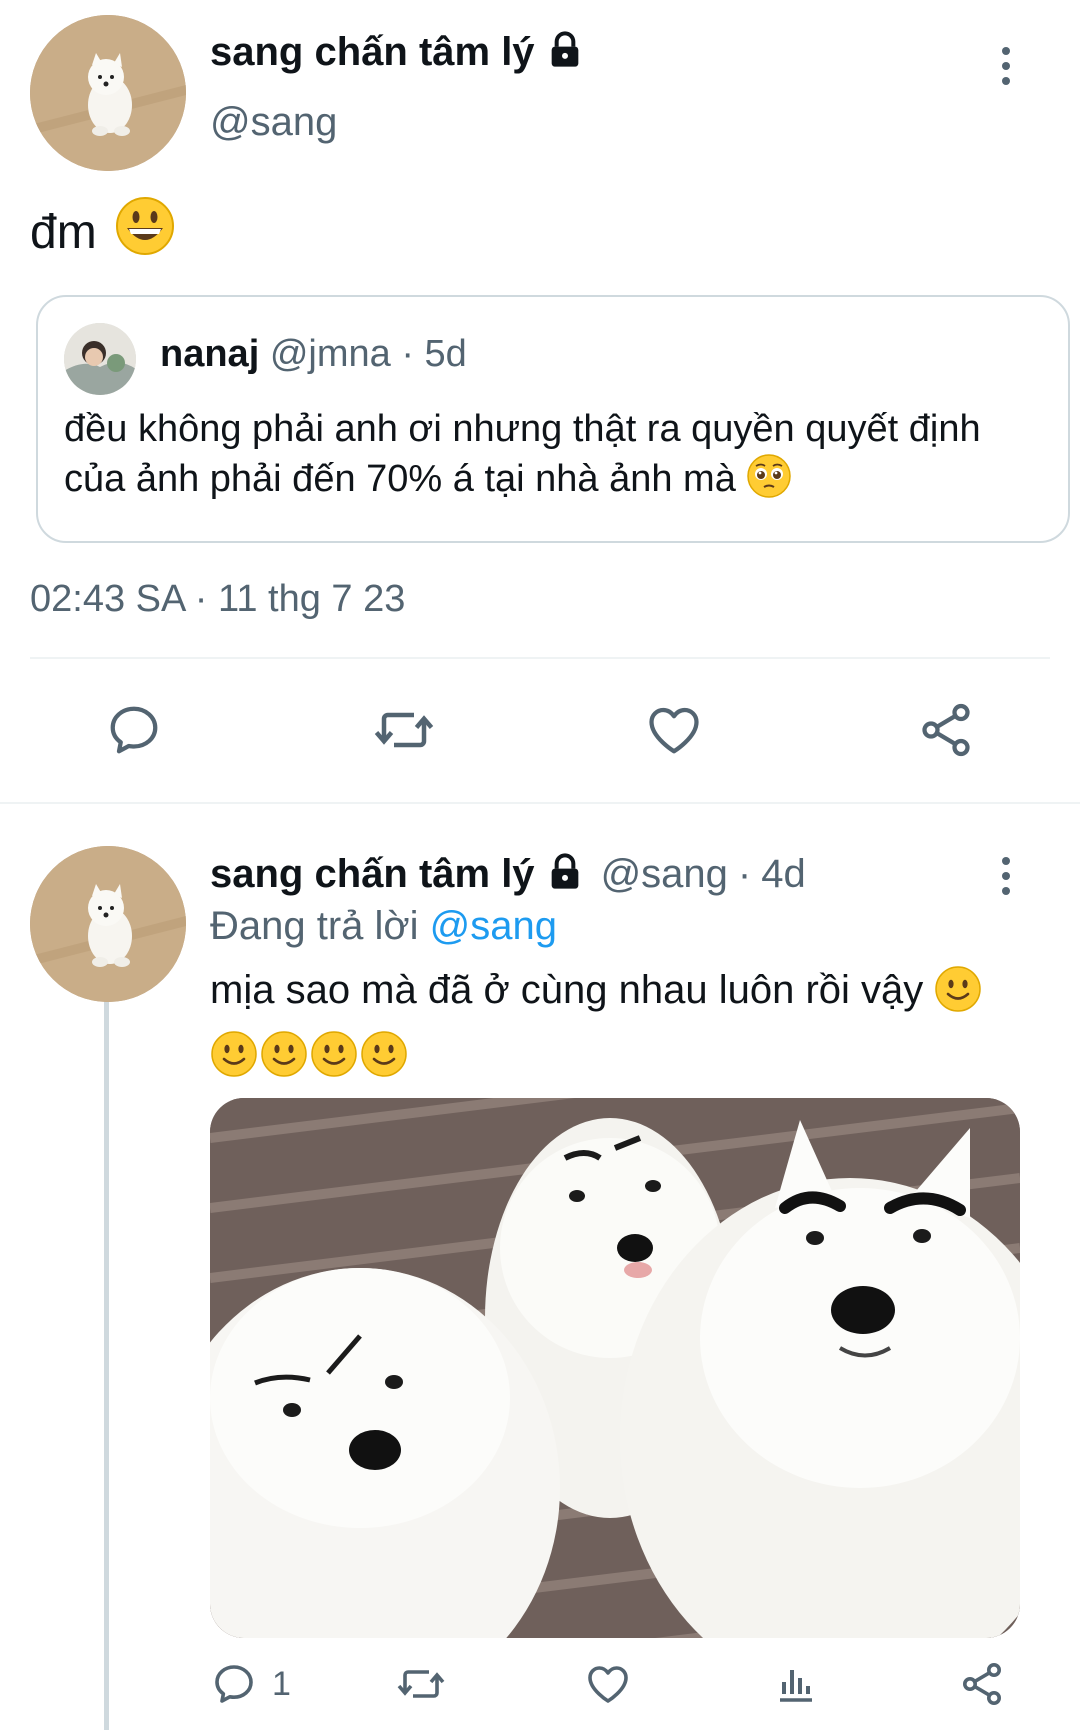  I want to click on emoji-row, so click(309, 1054).